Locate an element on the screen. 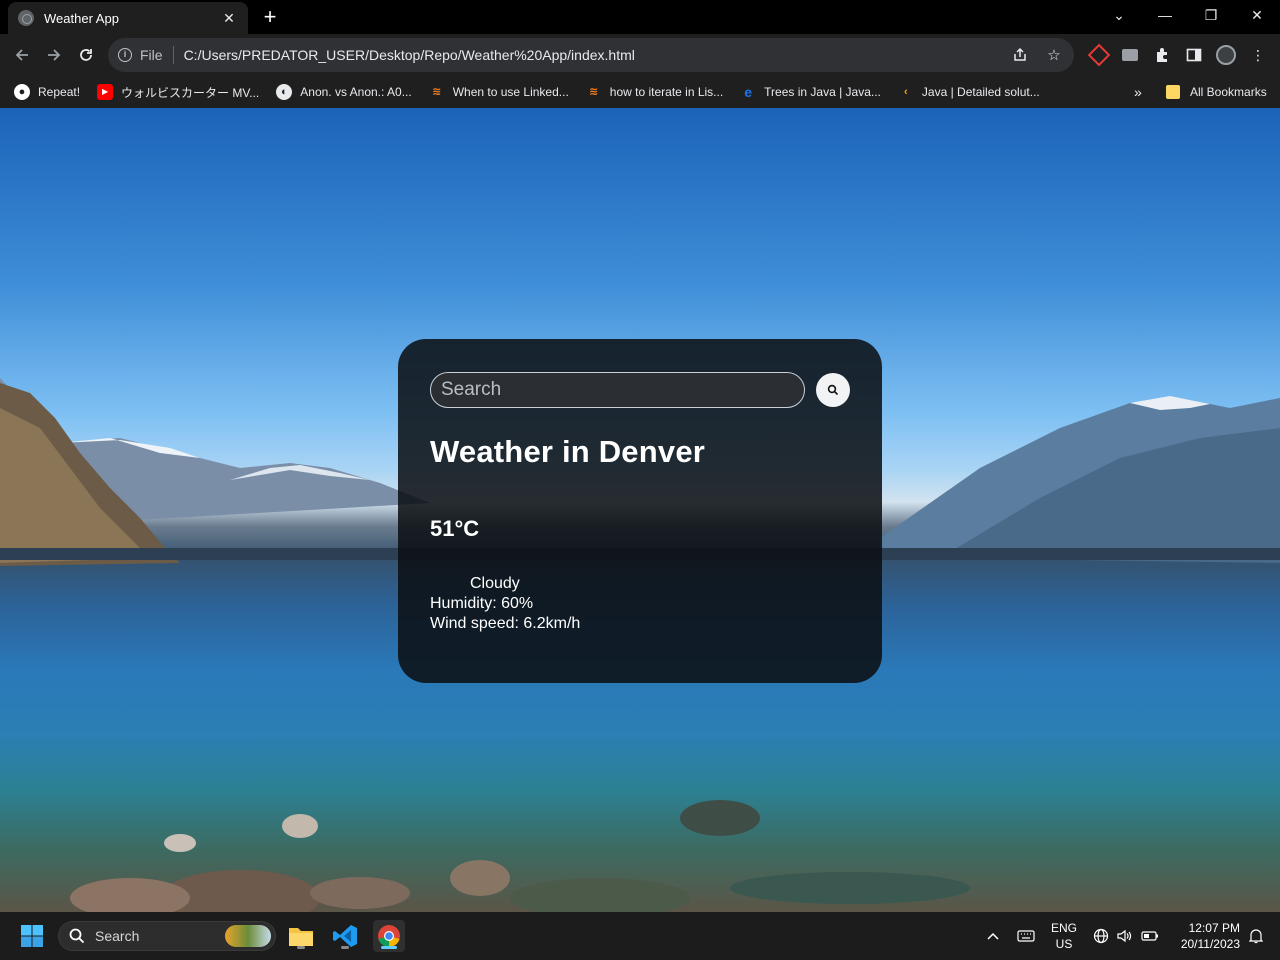 The width and height of the screenshot is (1280, 960). city-heading: Weather in Denver is located at coordinates (568, 451).